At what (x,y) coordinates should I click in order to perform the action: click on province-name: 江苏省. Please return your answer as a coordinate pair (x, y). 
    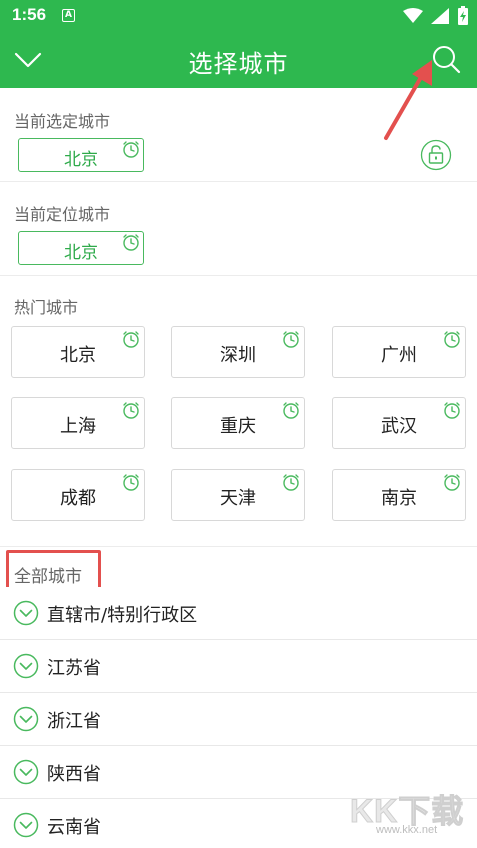
    Looking at the image, I should click on (74, 668).